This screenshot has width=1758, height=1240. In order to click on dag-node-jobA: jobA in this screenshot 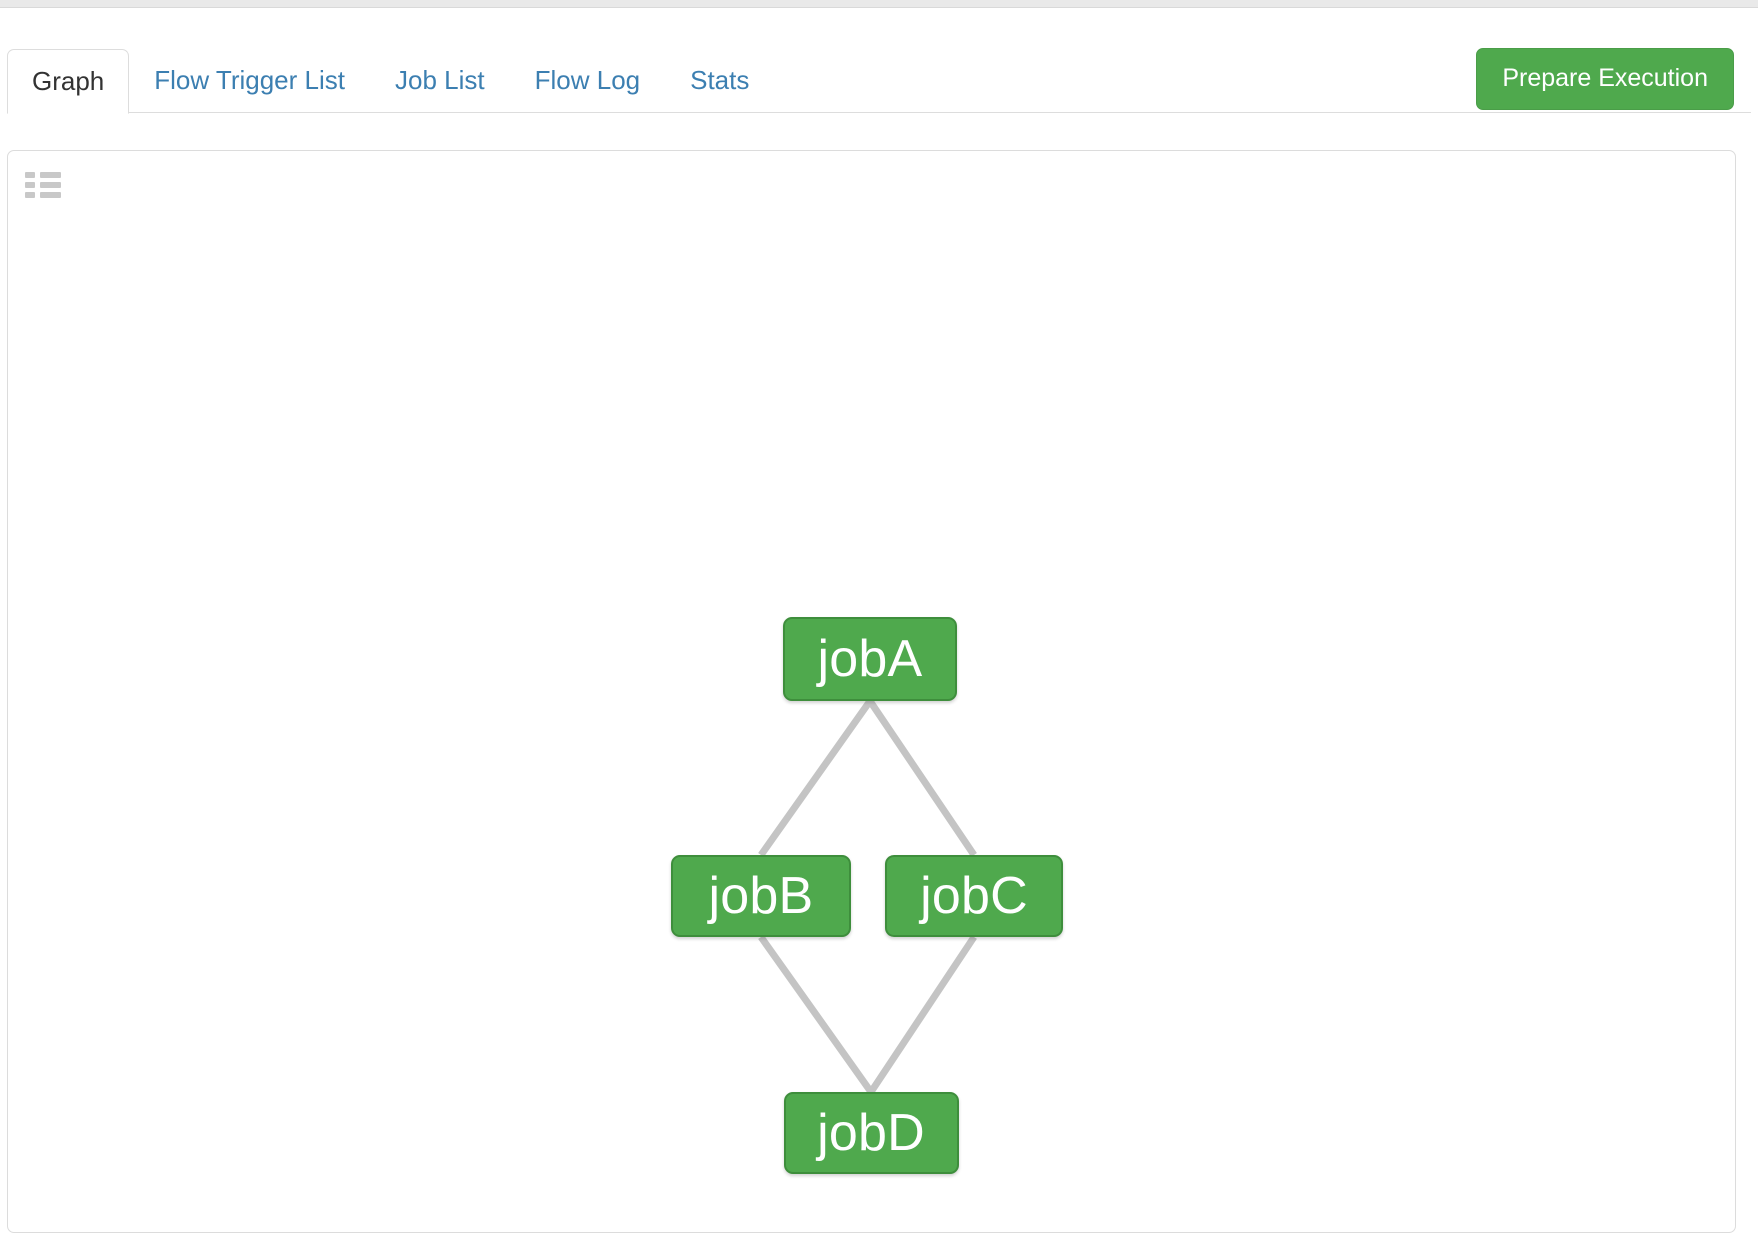, I will do `click(870, 659)`.